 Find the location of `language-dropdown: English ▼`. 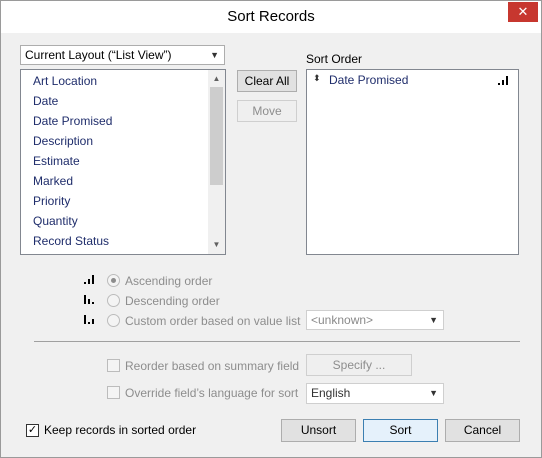

language-dropdown: English ▼ is located at coordinates (375, 393).